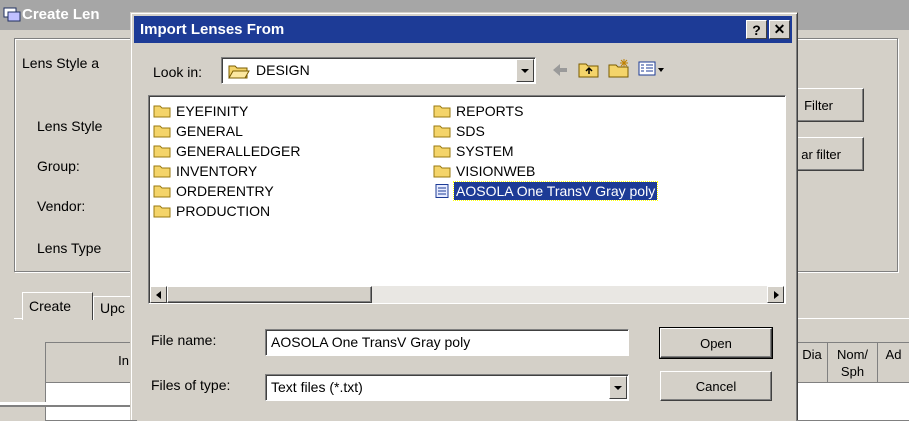 The height and width of the screenshot is (421, 909). I want to click on tab-create-label: Create, so click(50, 306).